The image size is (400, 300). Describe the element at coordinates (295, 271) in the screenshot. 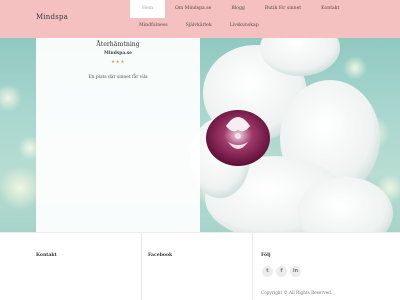

I see `linkedin-icon: in` at that location.